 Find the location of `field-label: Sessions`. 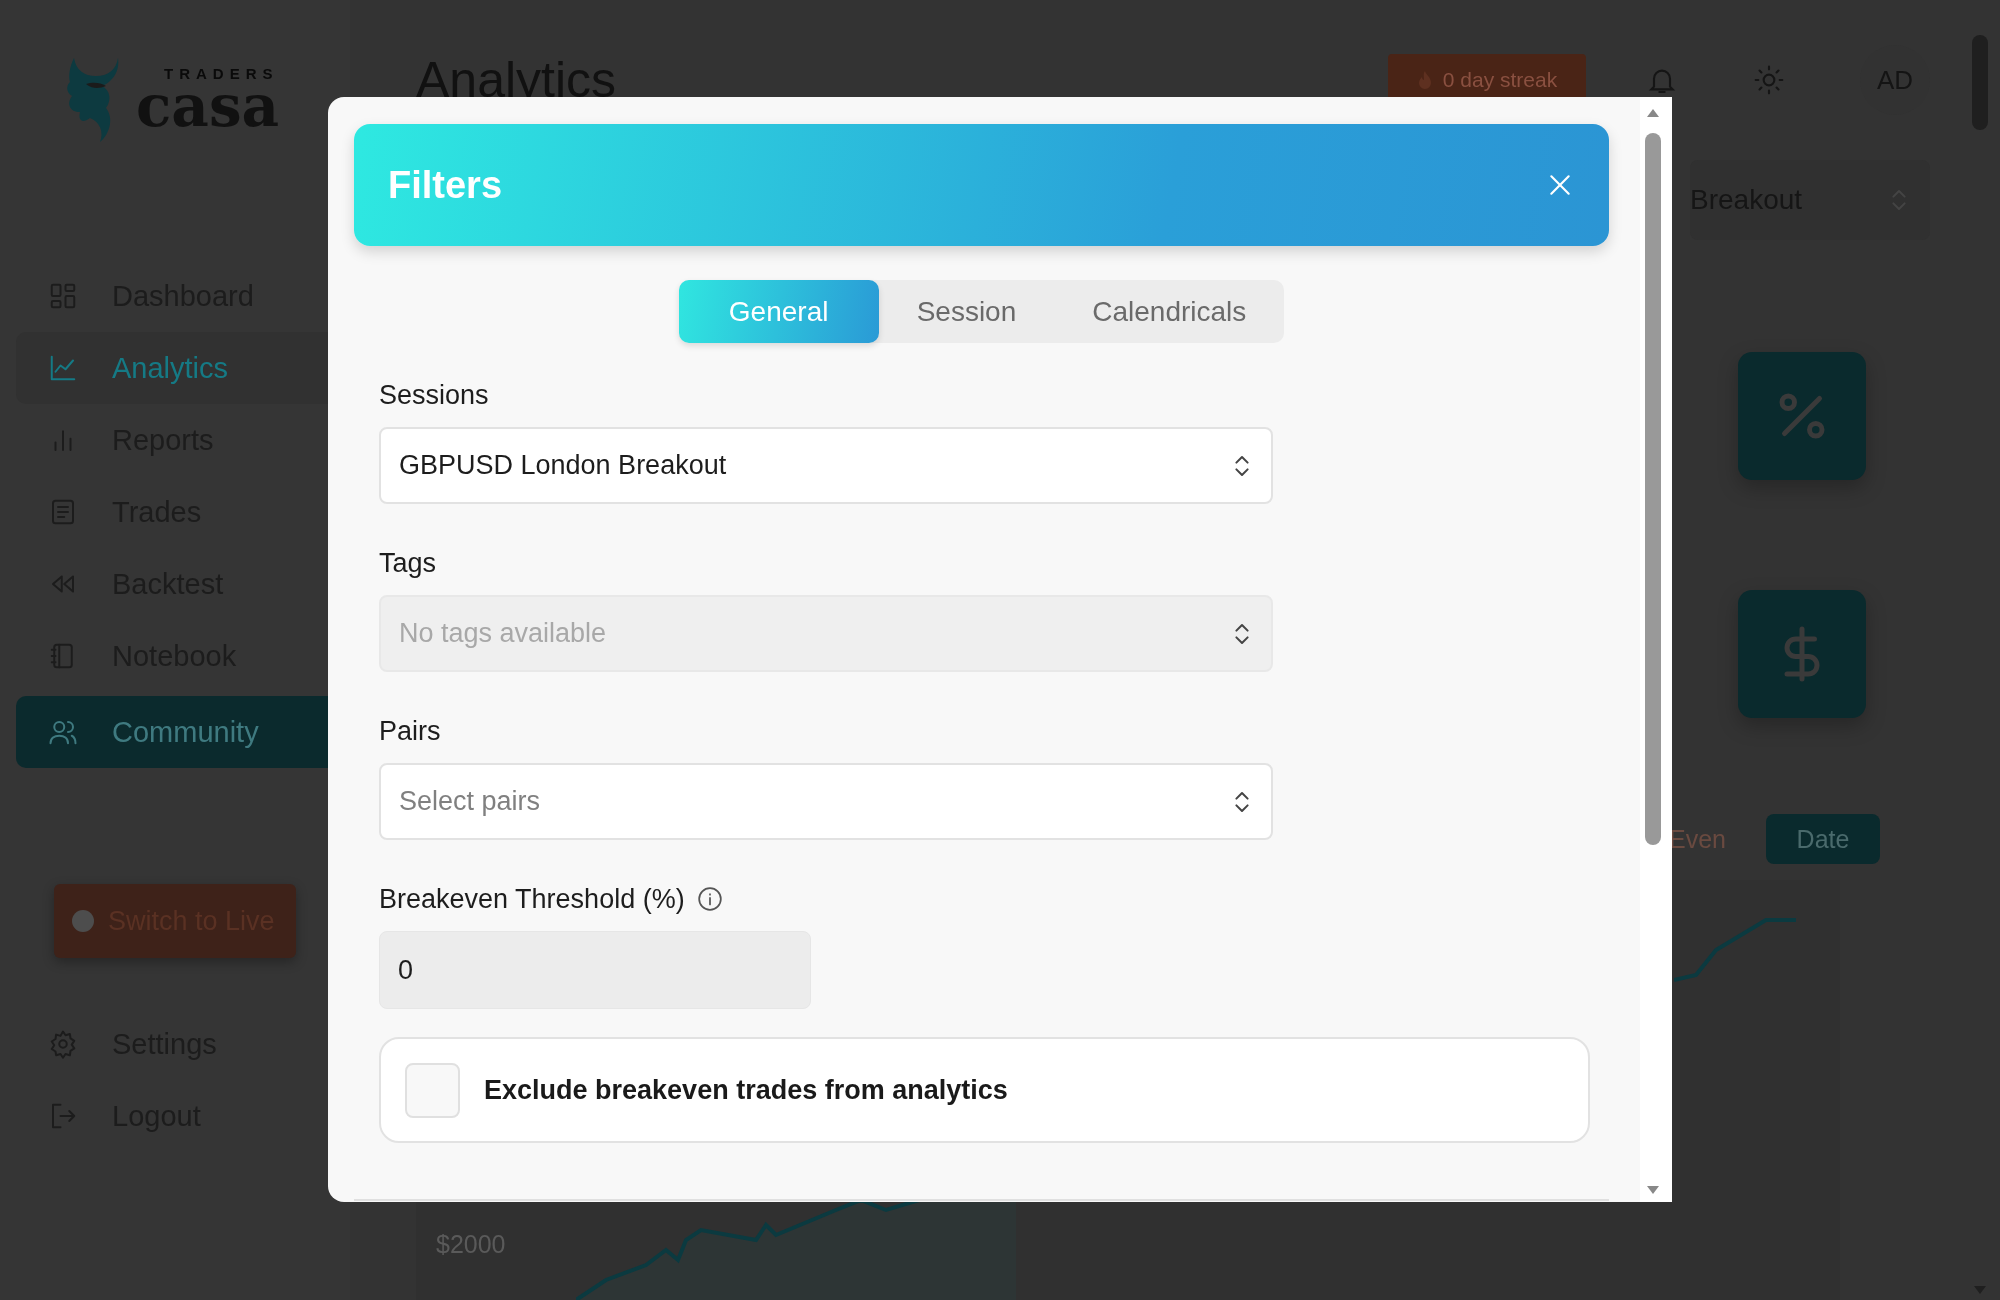

field-label: Sessions is located at coordinates (434, 395).